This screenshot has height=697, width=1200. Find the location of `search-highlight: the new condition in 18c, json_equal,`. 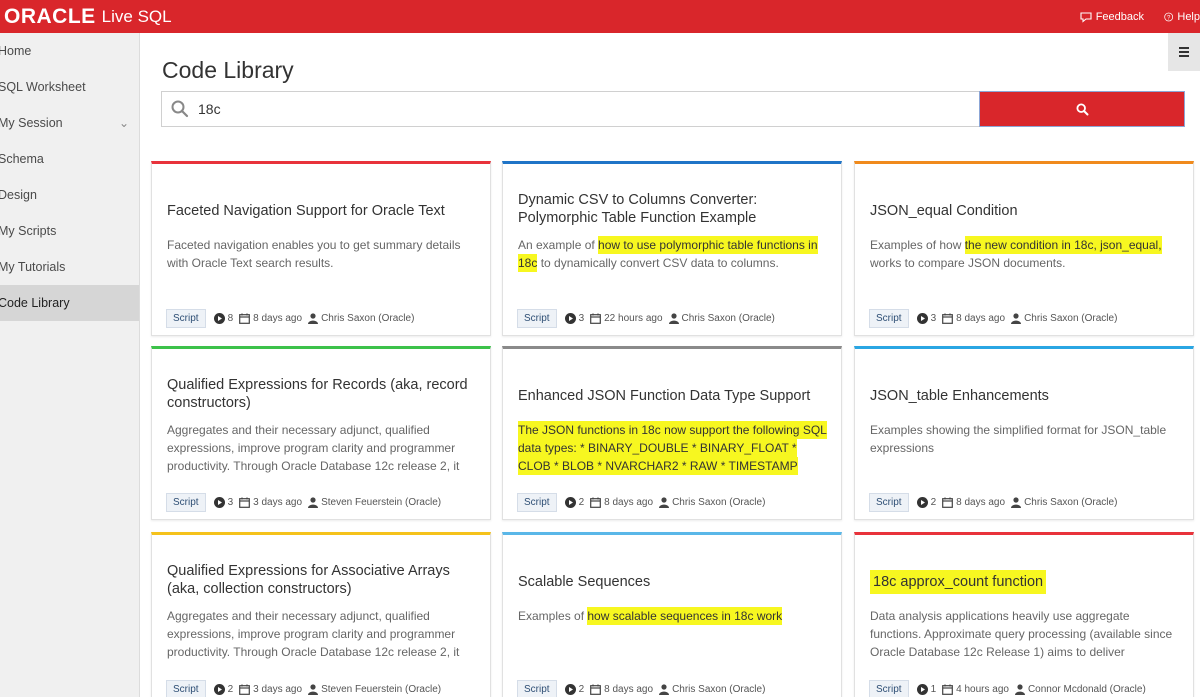

search-highlight: the new condition in 18c, json_equal, is located at coordinates (1063, 245).